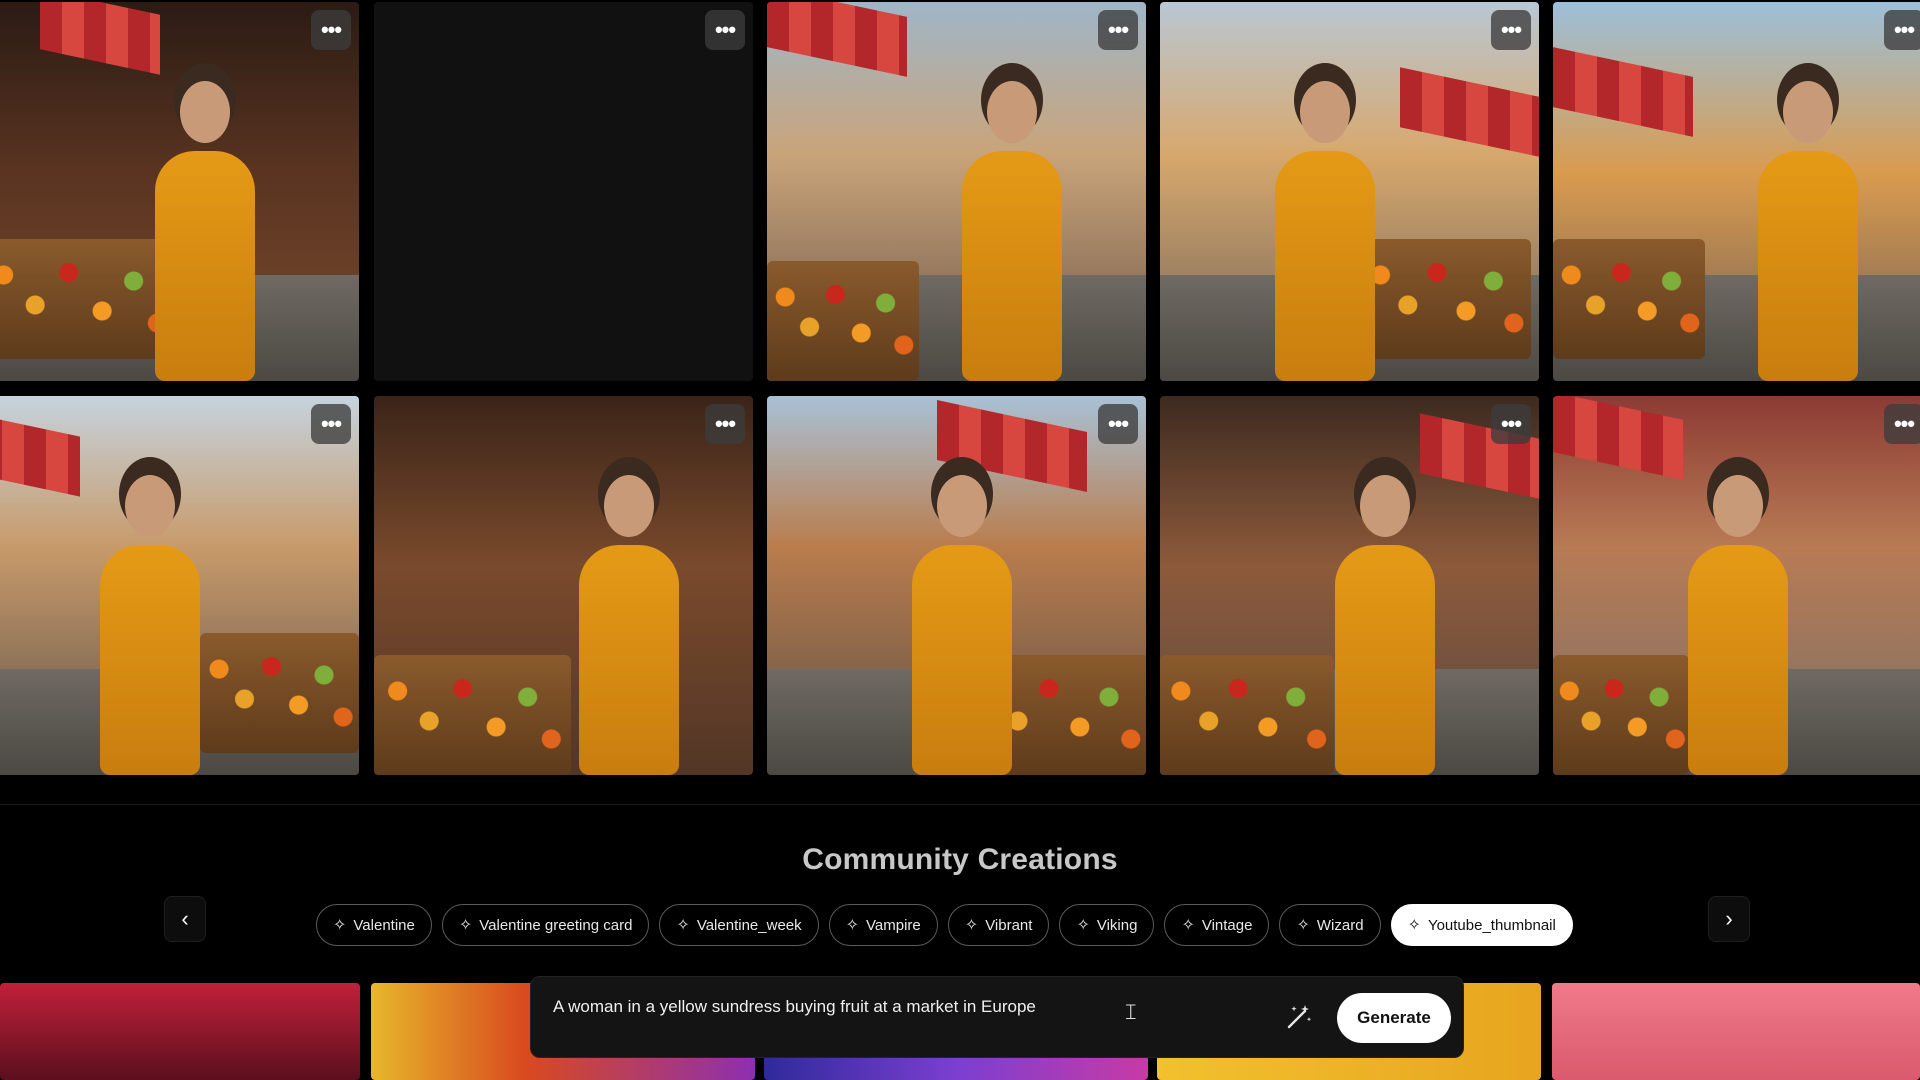 The image size is (1920, 1080). Describe the element at coordinates (960, 804) in the screenshot. I see `section-divider` at that location.